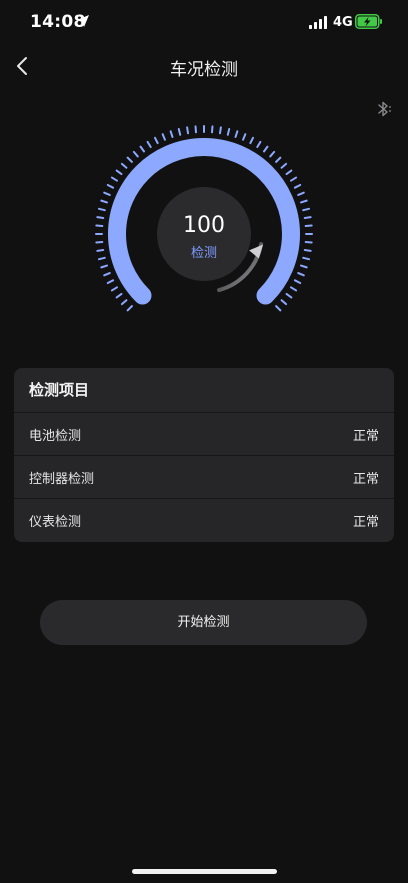 The width and height of the screenshot is (408, 883). What do you see at coordinates (204, 434) in the screenshot?
I see `check-item-battery: 电池检测 正常` at bounding box center [204, 434].